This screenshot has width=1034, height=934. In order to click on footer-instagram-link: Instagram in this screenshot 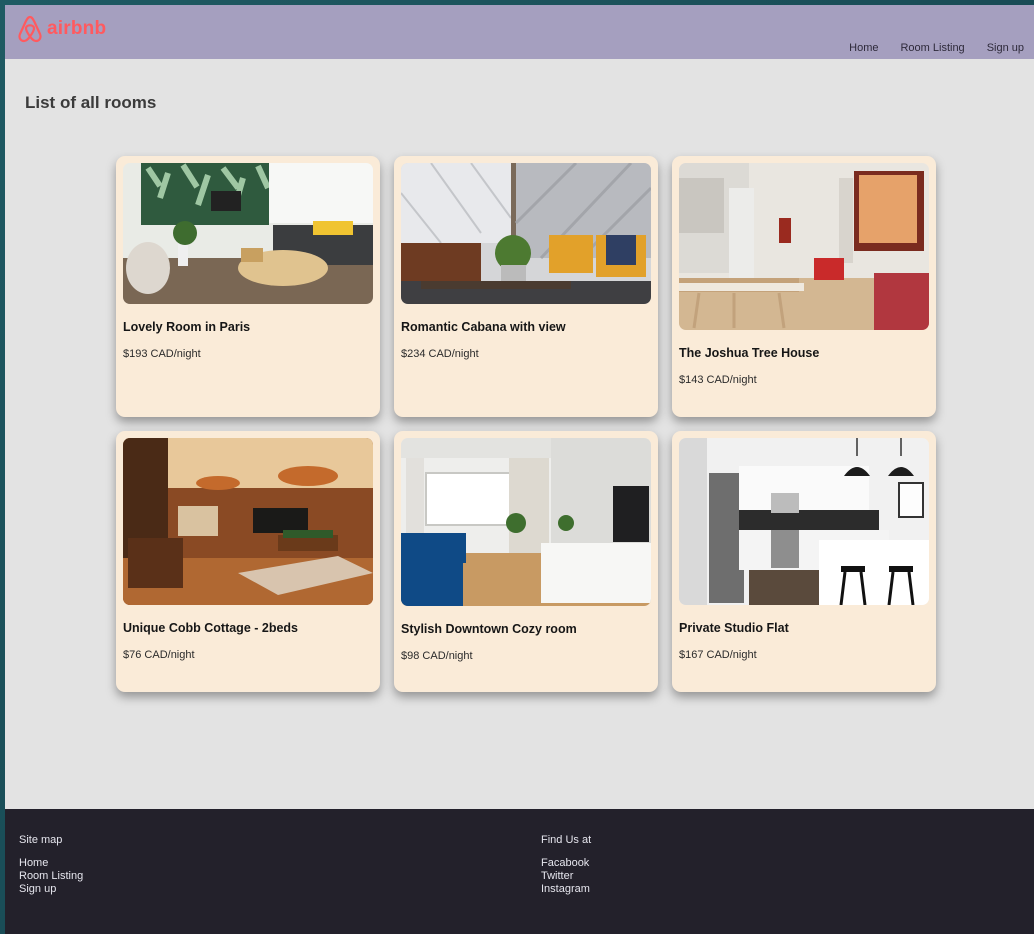, I will do `click(566, 889)`.